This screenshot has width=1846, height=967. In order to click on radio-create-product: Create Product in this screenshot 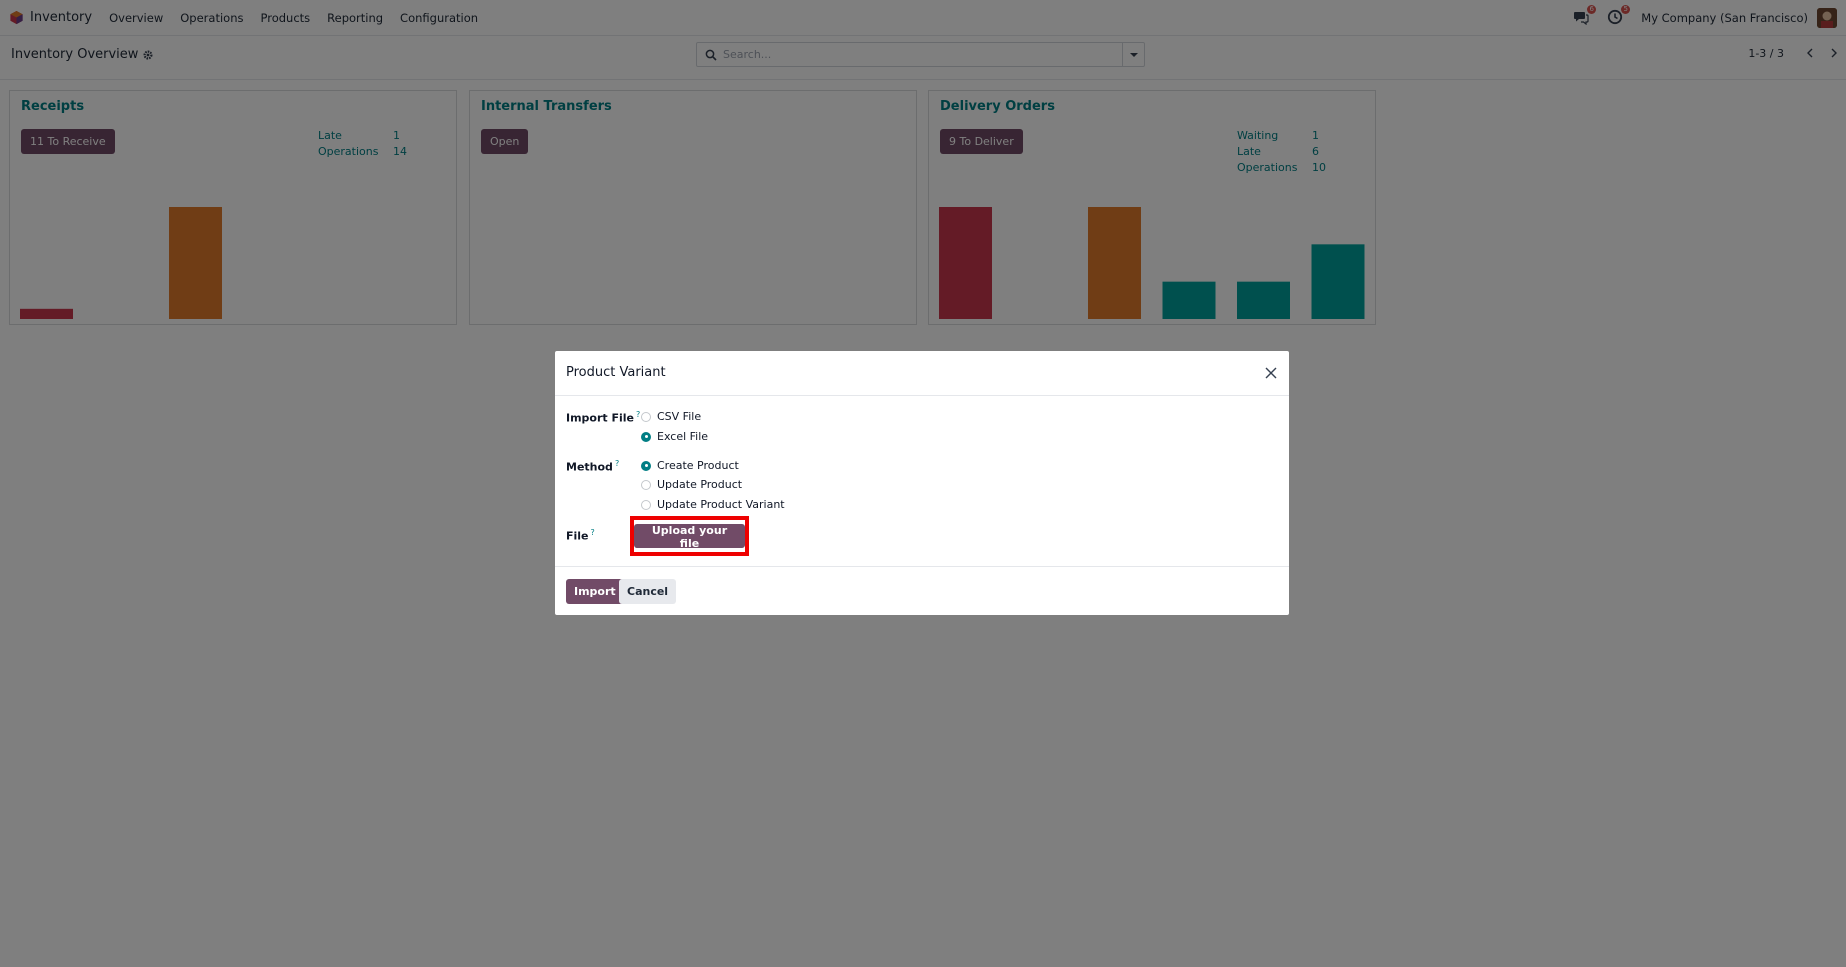, I will do `click(690, 465)`.